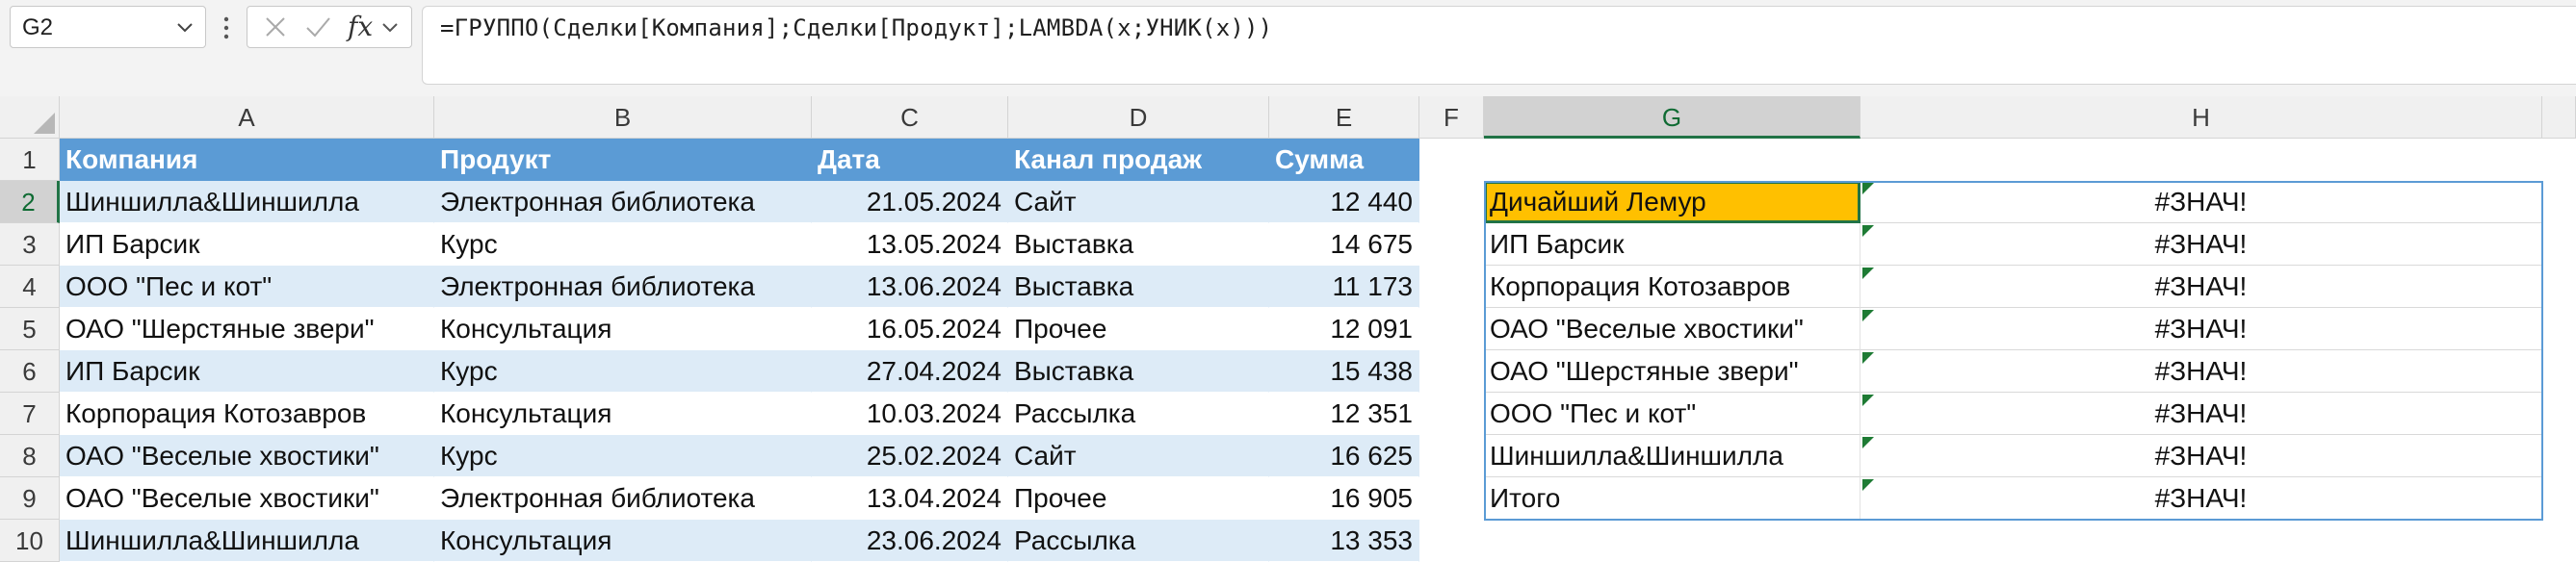  What do you see at coordinates (1451, 117) in the screenshot?
I see `column-header-f: F` at bounding box center [1451, 117].